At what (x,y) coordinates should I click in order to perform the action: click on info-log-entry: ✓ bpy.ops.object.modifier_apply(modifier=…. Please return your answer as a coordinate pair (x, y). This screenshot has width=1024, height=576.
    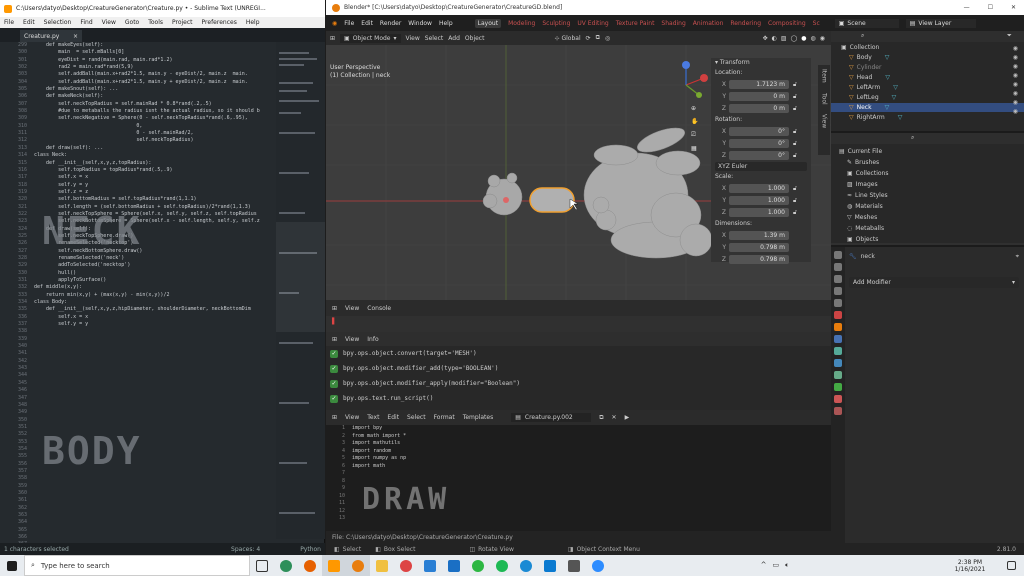
    Looking at the image, I should click on (580, 383).